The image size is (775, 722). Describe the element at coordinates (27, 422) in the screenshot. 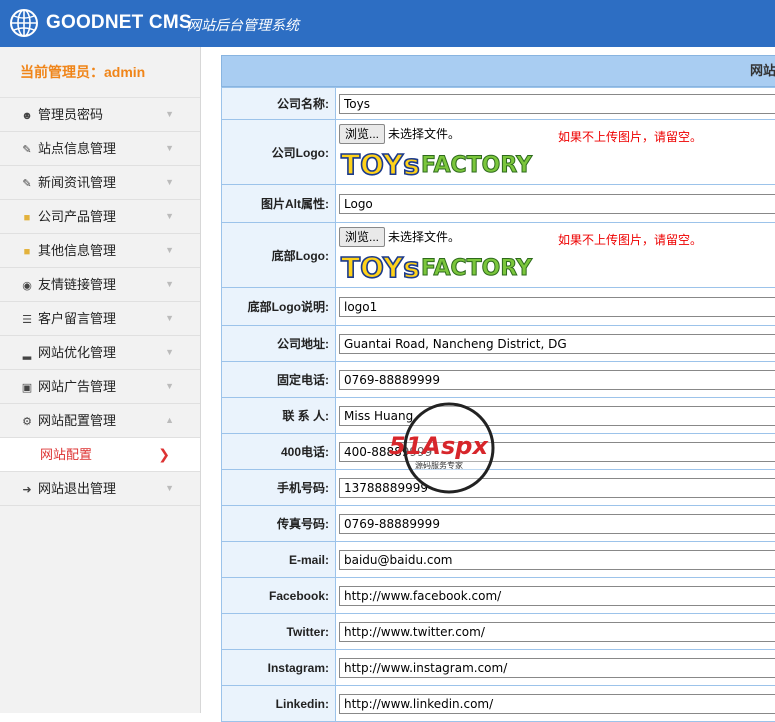

I see `gear-icon: ⚙` at that location.